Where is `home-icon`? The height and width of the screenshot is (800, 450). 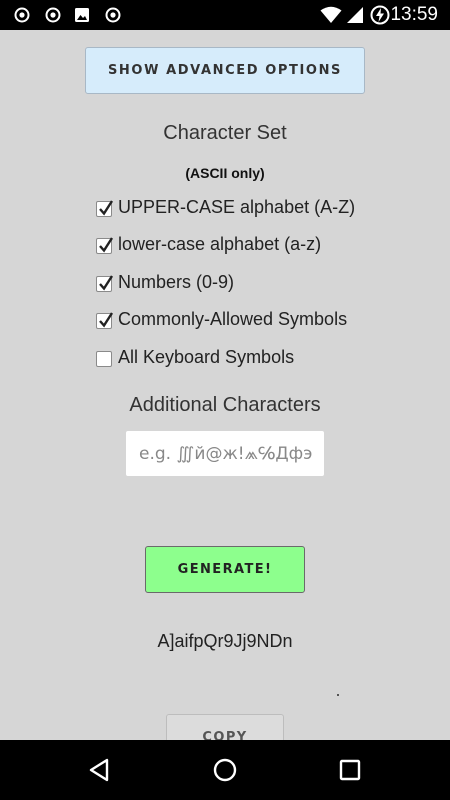 home-icon is located at coordinates (225, 770).